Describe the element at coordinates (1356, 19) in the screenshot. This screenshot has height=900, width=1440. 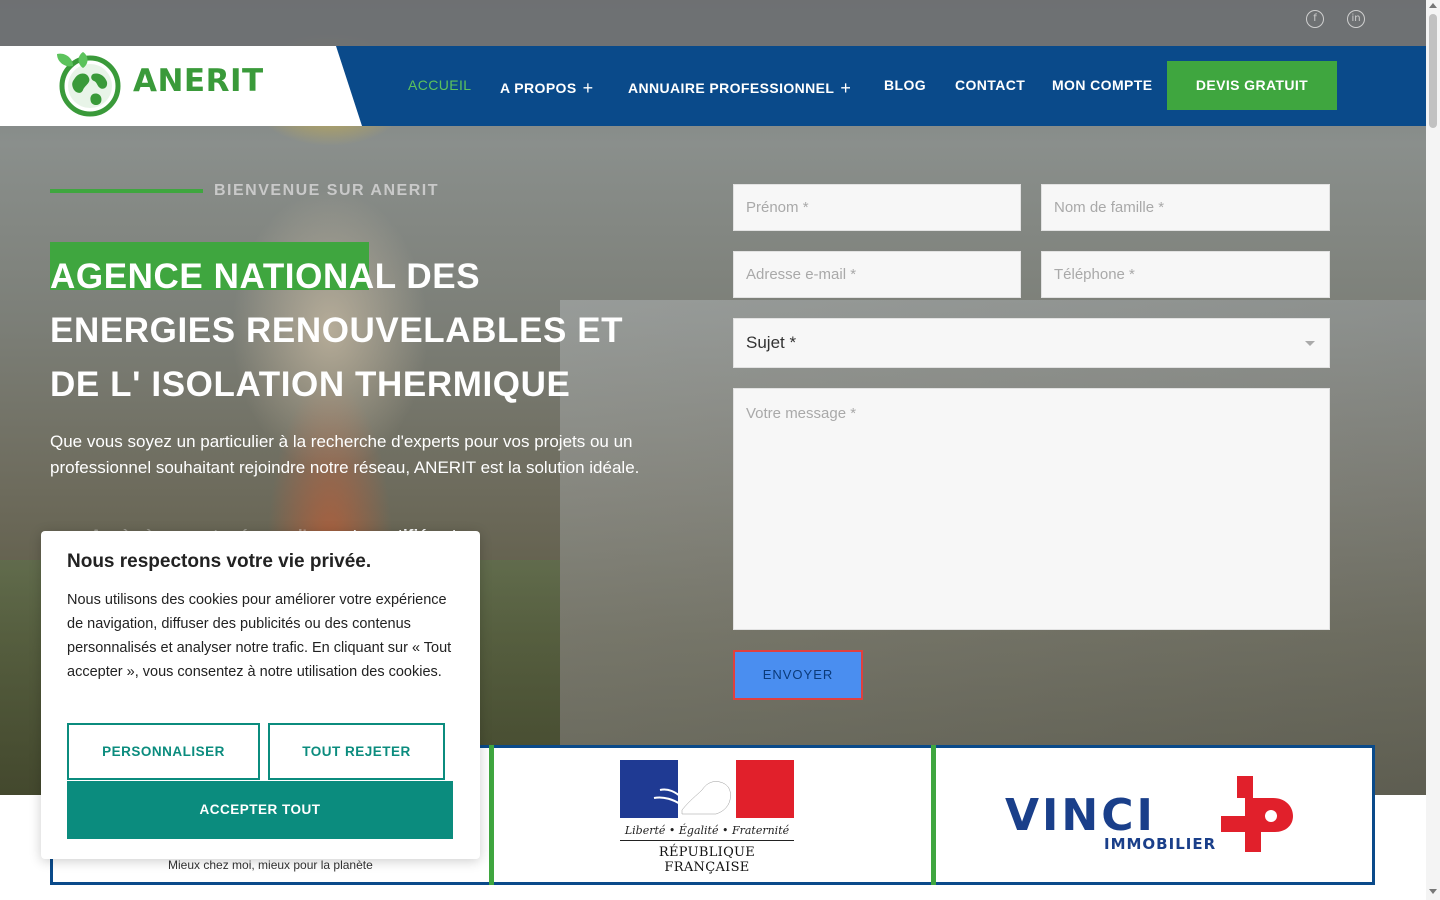
I see `linkedin-icon: in` at that location.